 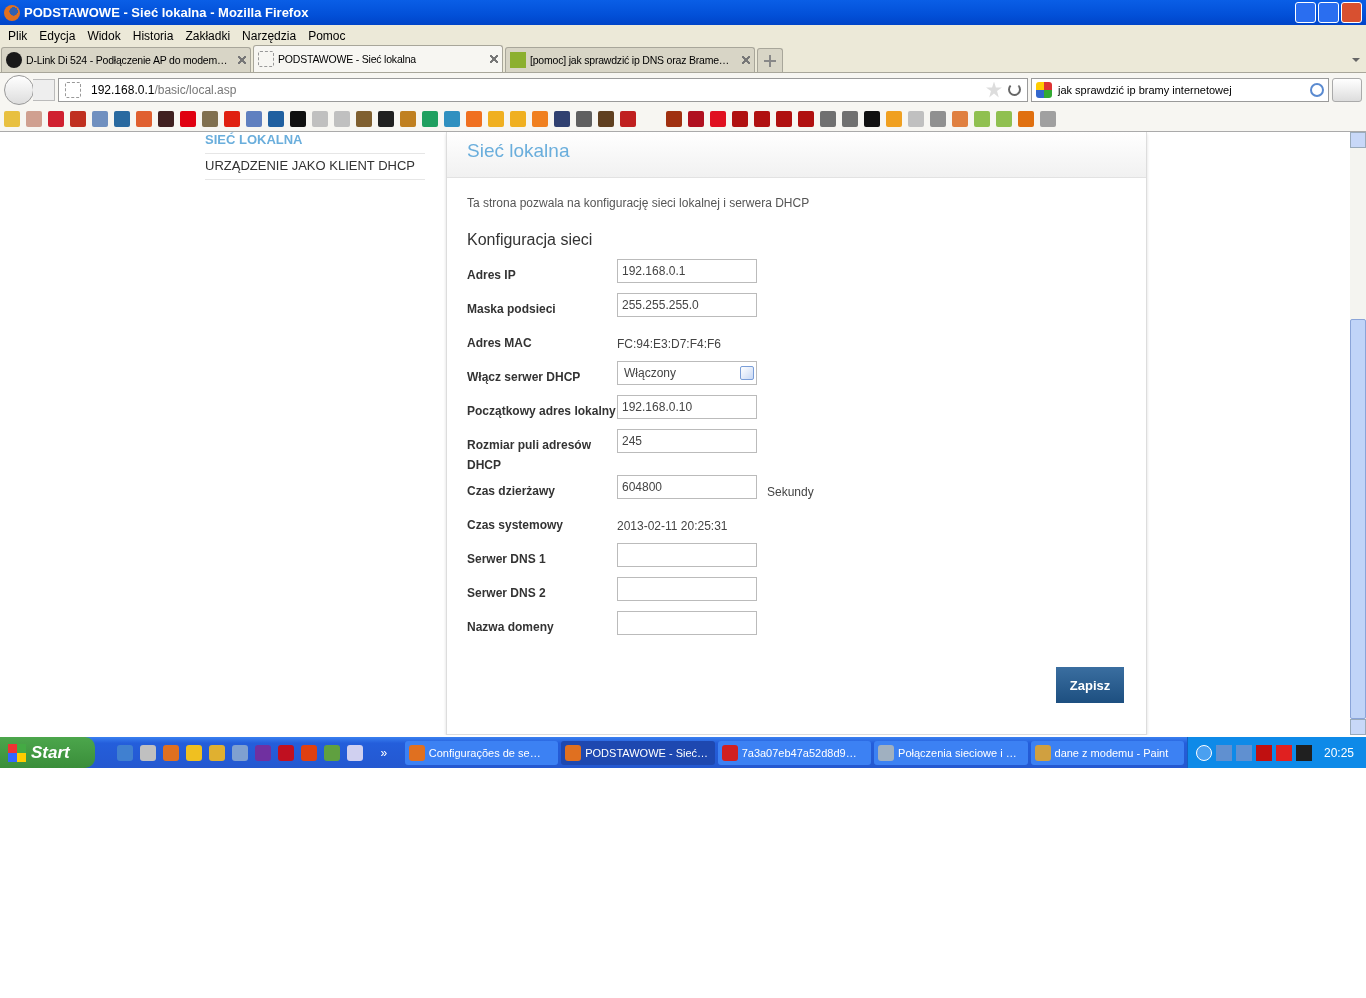 I want to click on tab-title: PODSTAWOWE - Sieć lokalna, so click(x=347, y=59).